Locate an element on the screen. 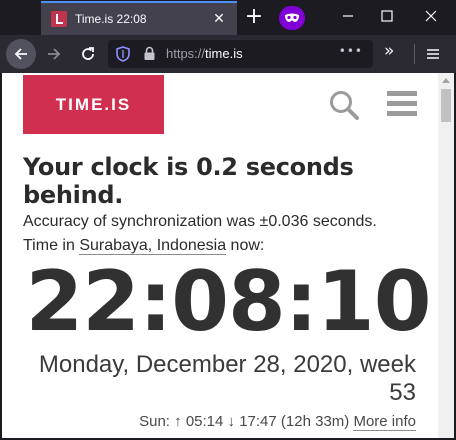 Image resolution: width=456 pixels, height=440 pixels. sunrise-icon: ↑ is located at coordinates (180, 421).